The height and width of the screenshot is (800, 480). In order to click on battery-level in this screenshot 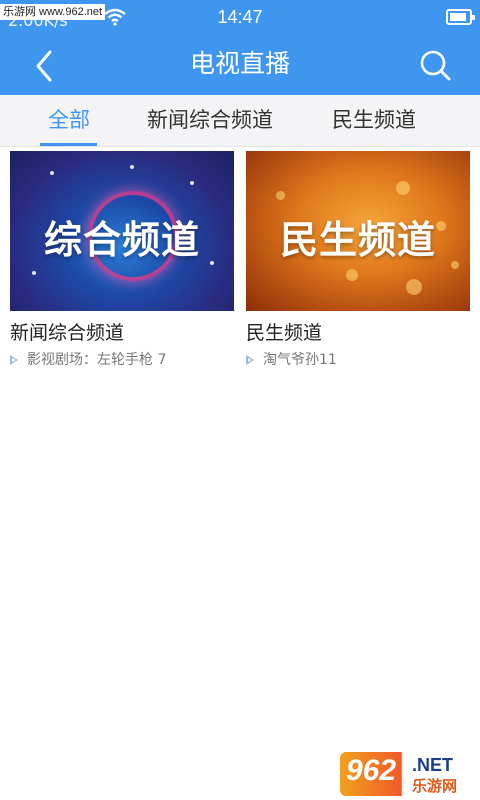, I will do `click(458, 17)`.